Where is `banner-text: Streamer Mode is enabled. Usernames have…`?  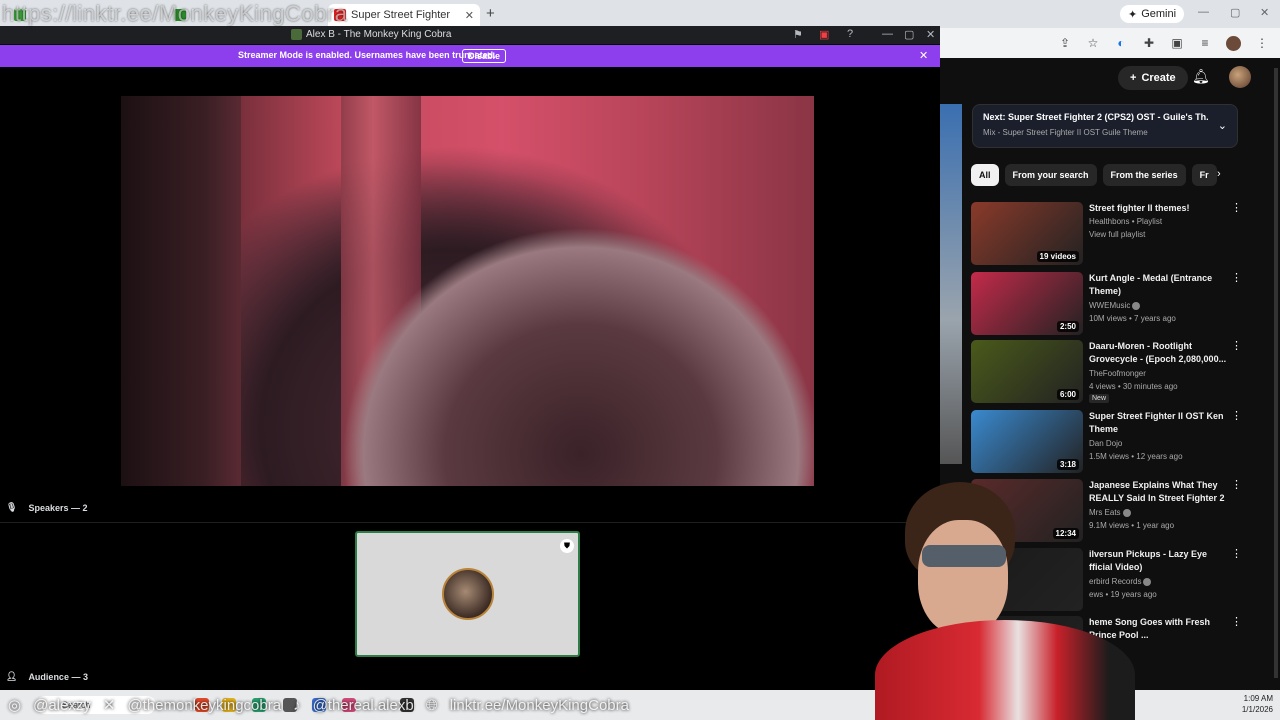
banner-text: Streamer Mode is enabled. Usernames have… is located at coordinates (367, 55).